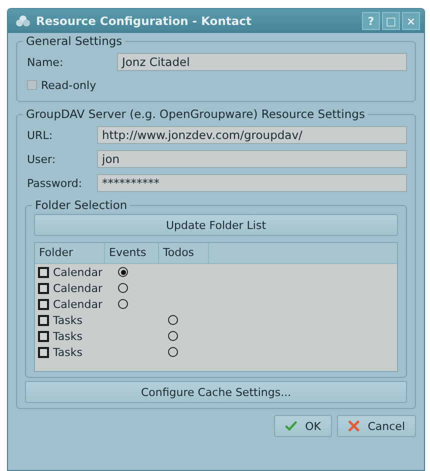  I want to click on checkmark-icon, so click(291, 426).